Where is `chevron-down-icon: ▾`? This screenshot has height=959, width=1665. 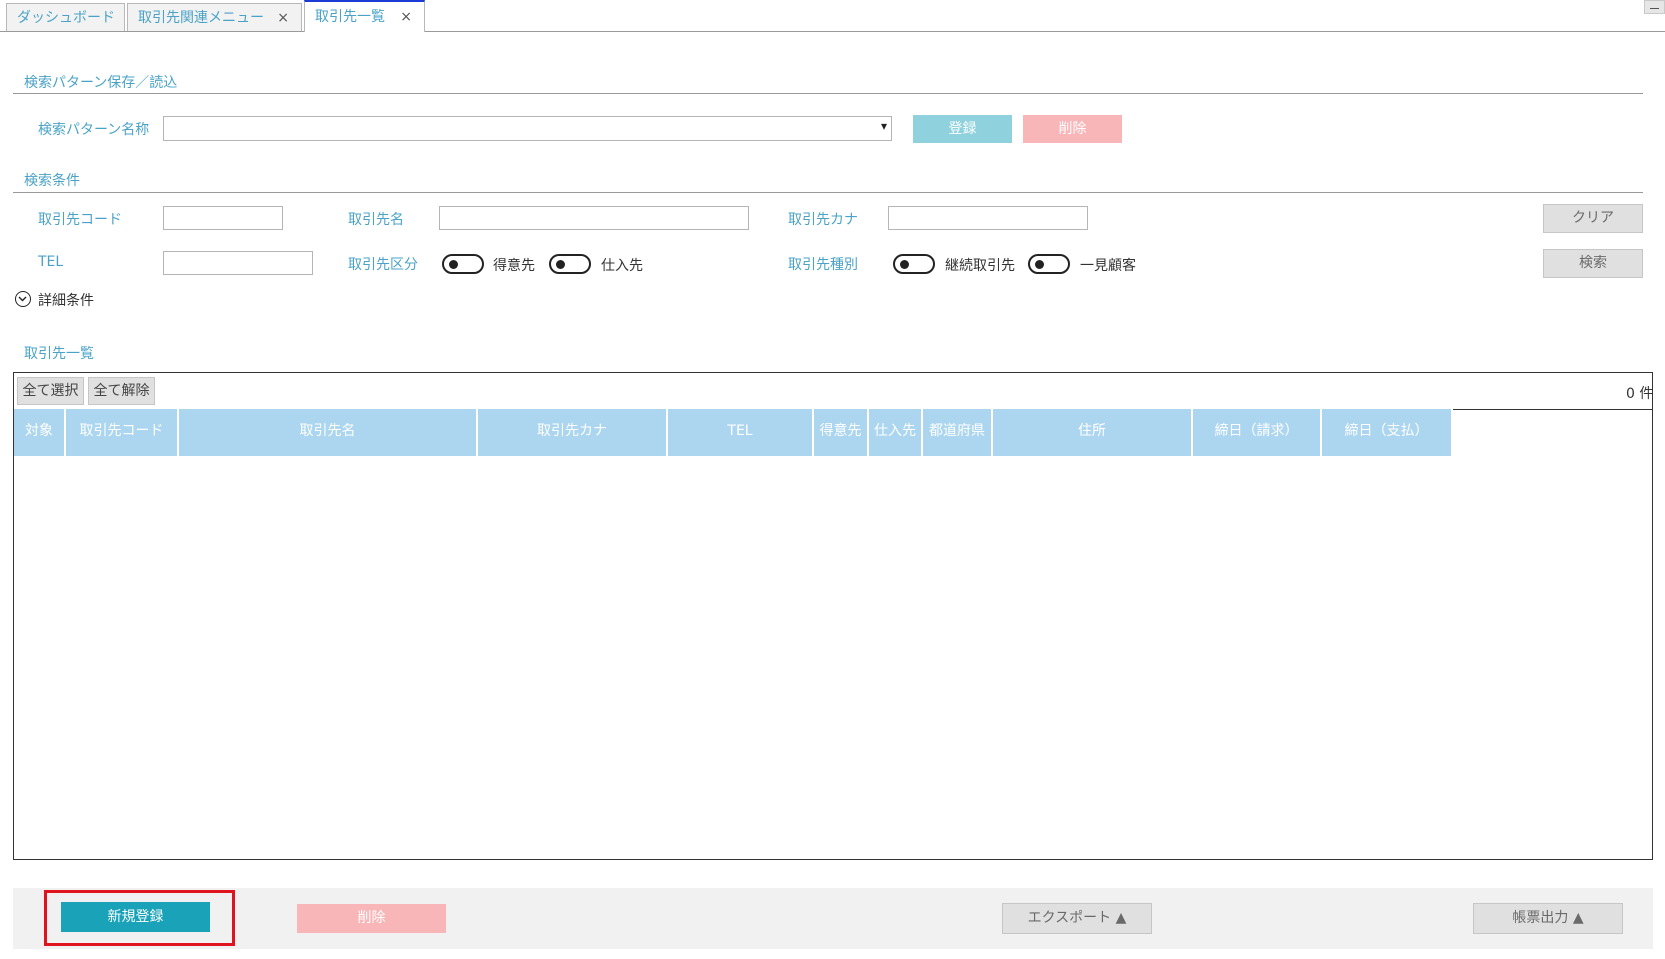
chevron-down-icon: ▾ is located at coordinates (883, 126).